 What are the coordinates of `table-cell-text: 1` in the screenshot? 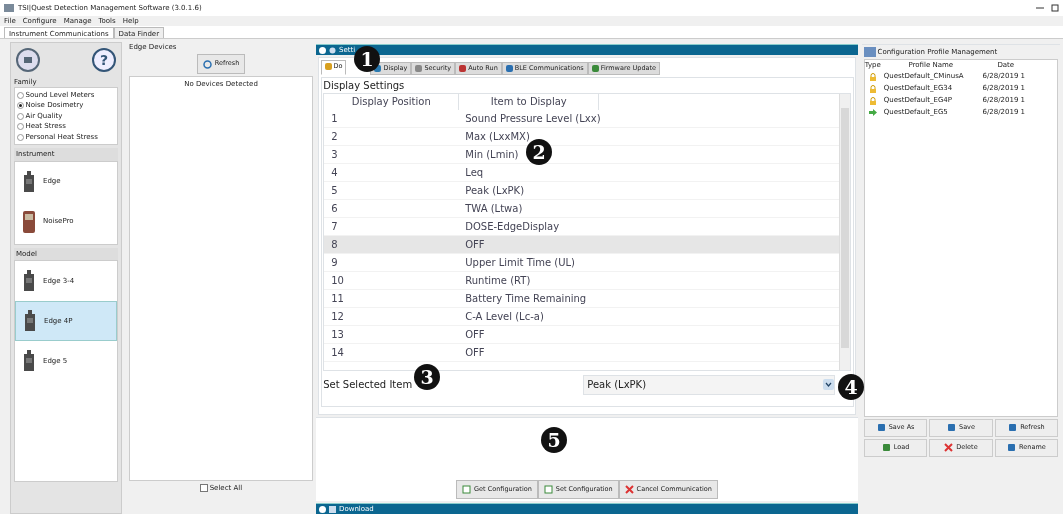 It's located at (334, 119).